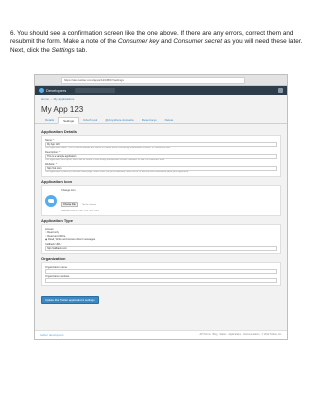 Image resolution: width=320 pixels, height=414 pixels. What do you see at coordinates (69, 204) in the screenshot?
I see `choose-file-button: Choose File` at bounding box center [69, 204].